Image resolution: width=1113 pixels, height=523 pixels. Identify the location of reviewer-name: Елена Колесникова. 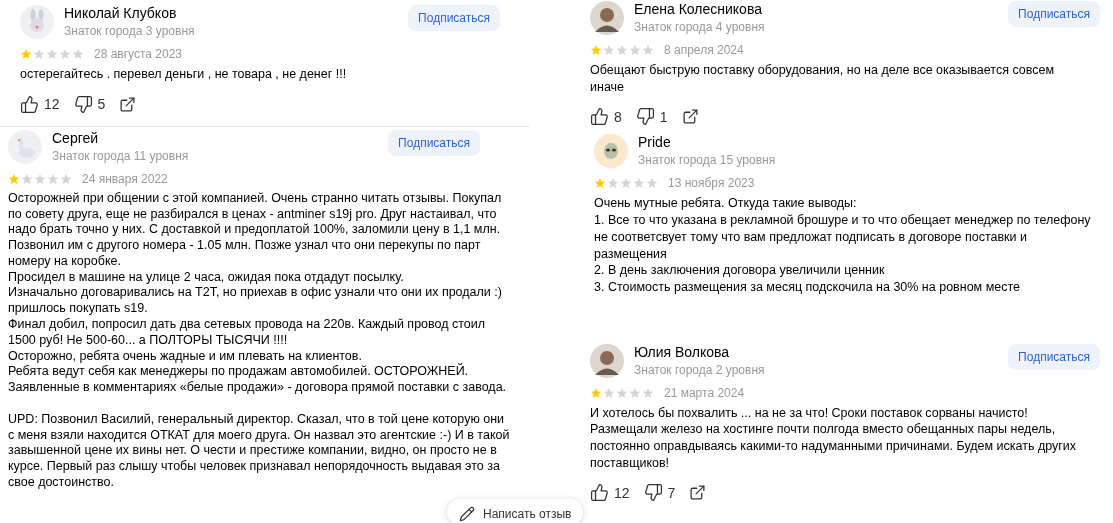
(816, 9).